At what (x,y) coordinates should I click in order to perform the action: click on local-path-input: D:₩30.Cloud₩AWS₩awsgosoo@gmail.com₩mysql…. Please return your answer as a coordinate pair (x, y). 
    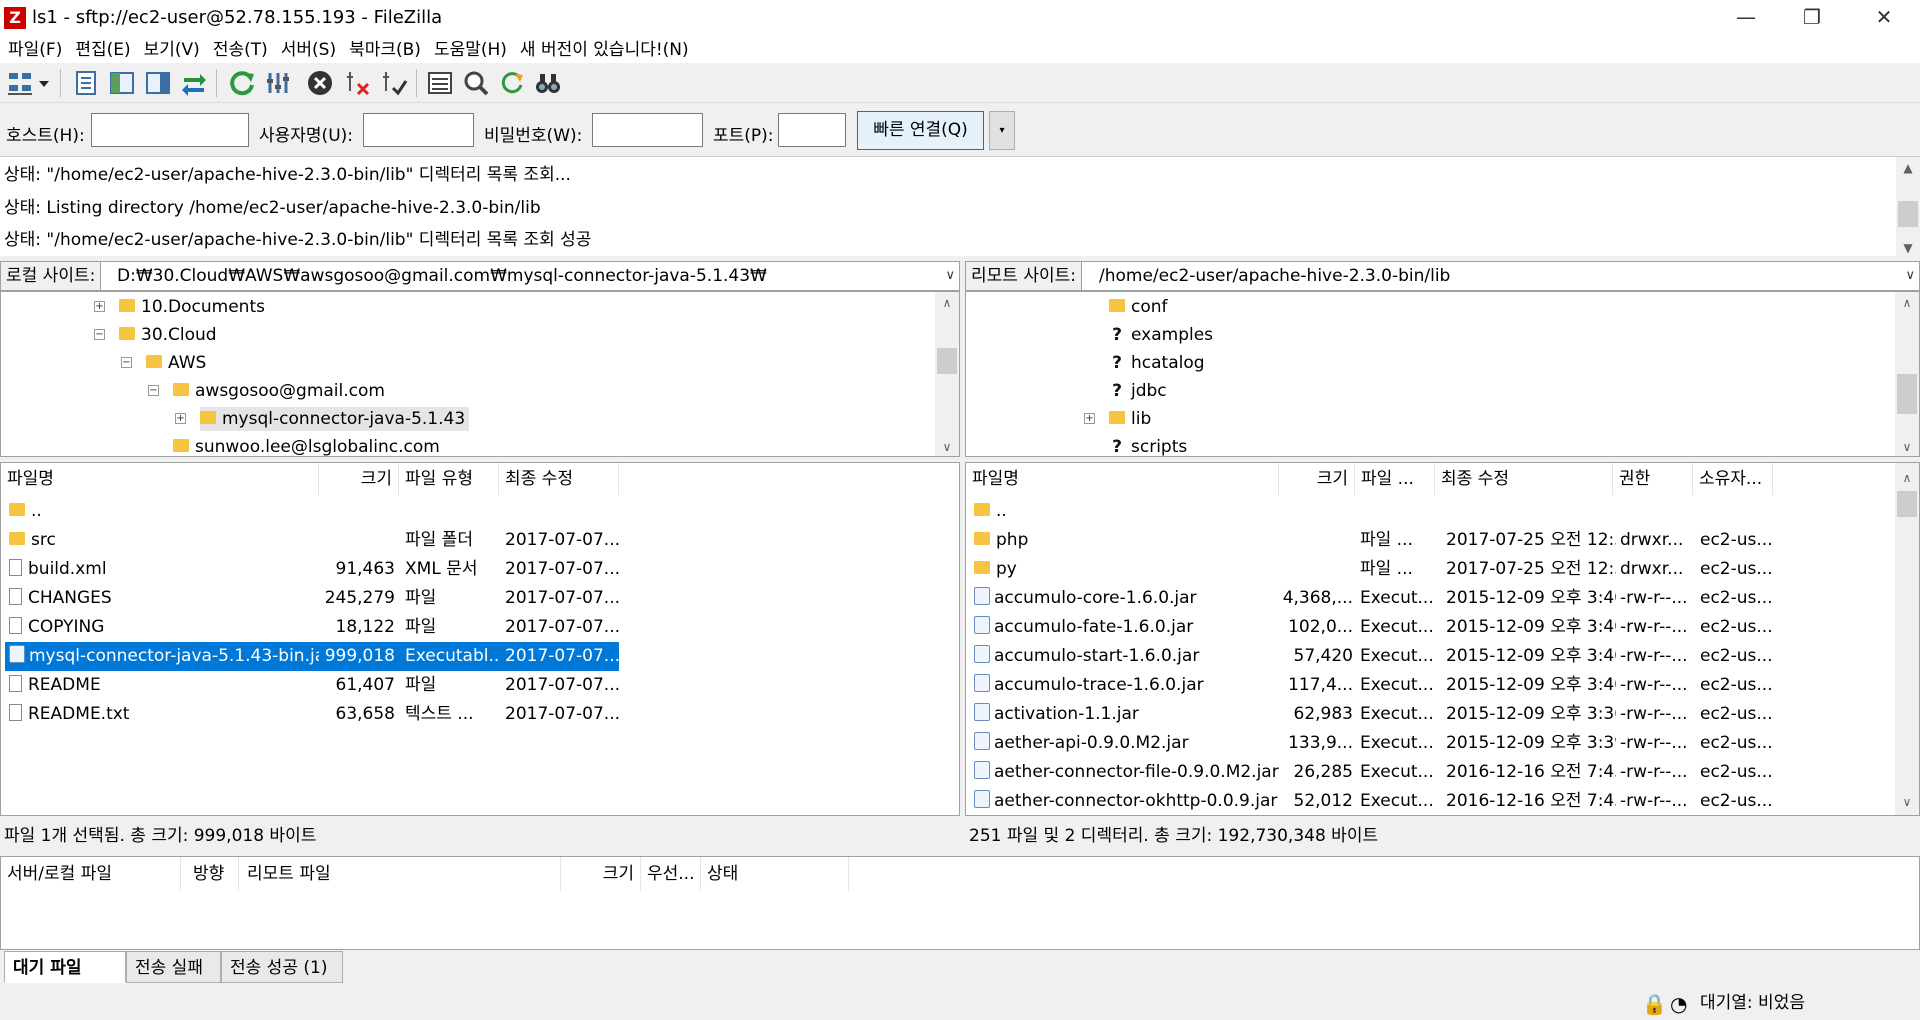
    Looking at the image, I should click on (442, 276).